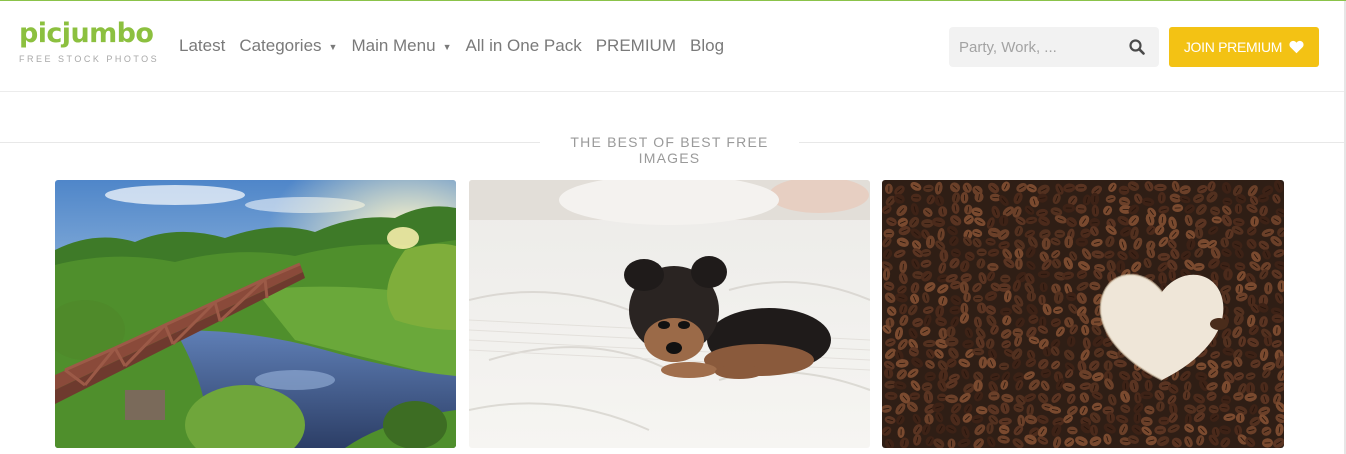 The width and height of the screenshot is (1346, 454). Describe the element at coordinates (1137, 47) in the screenshot. I see `search-icon` at that location.